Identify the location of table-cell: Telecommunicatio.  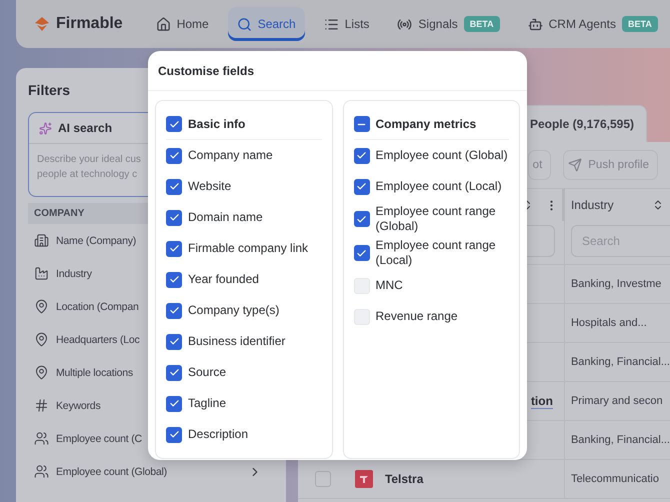
(617, 479).